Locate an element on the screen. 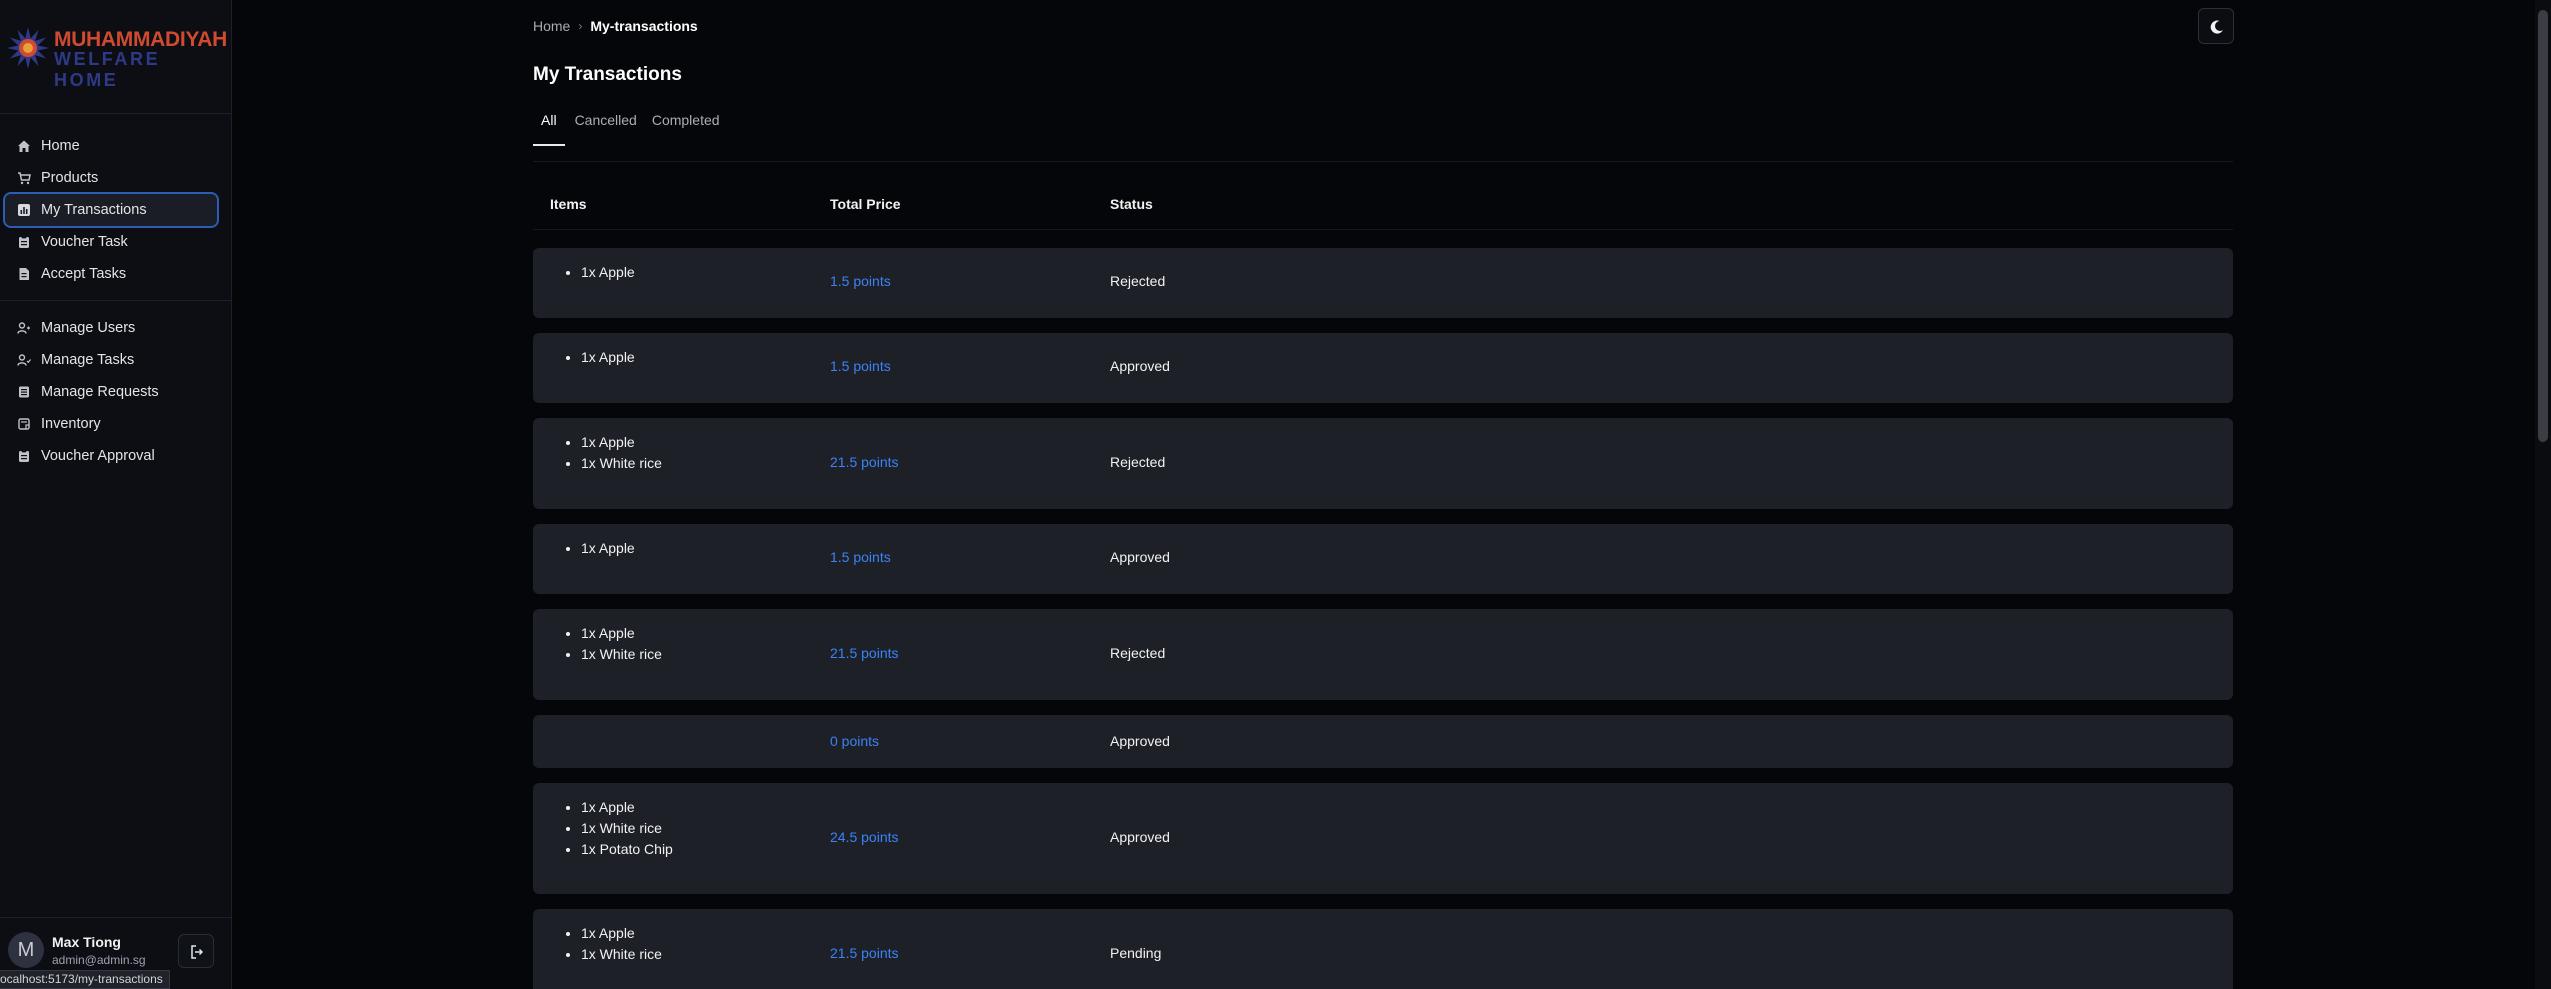 Image resolution: width=2551 pixels, height=989 pixels. column-header-total-price: Total Price is located at coordinates (865, 204).